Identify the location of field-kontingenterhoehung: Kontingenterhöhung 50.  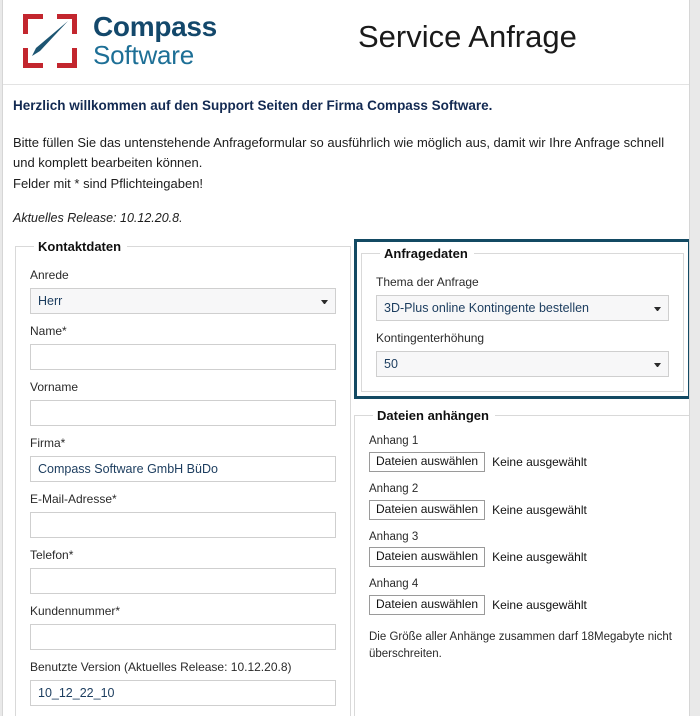
(522, 354).